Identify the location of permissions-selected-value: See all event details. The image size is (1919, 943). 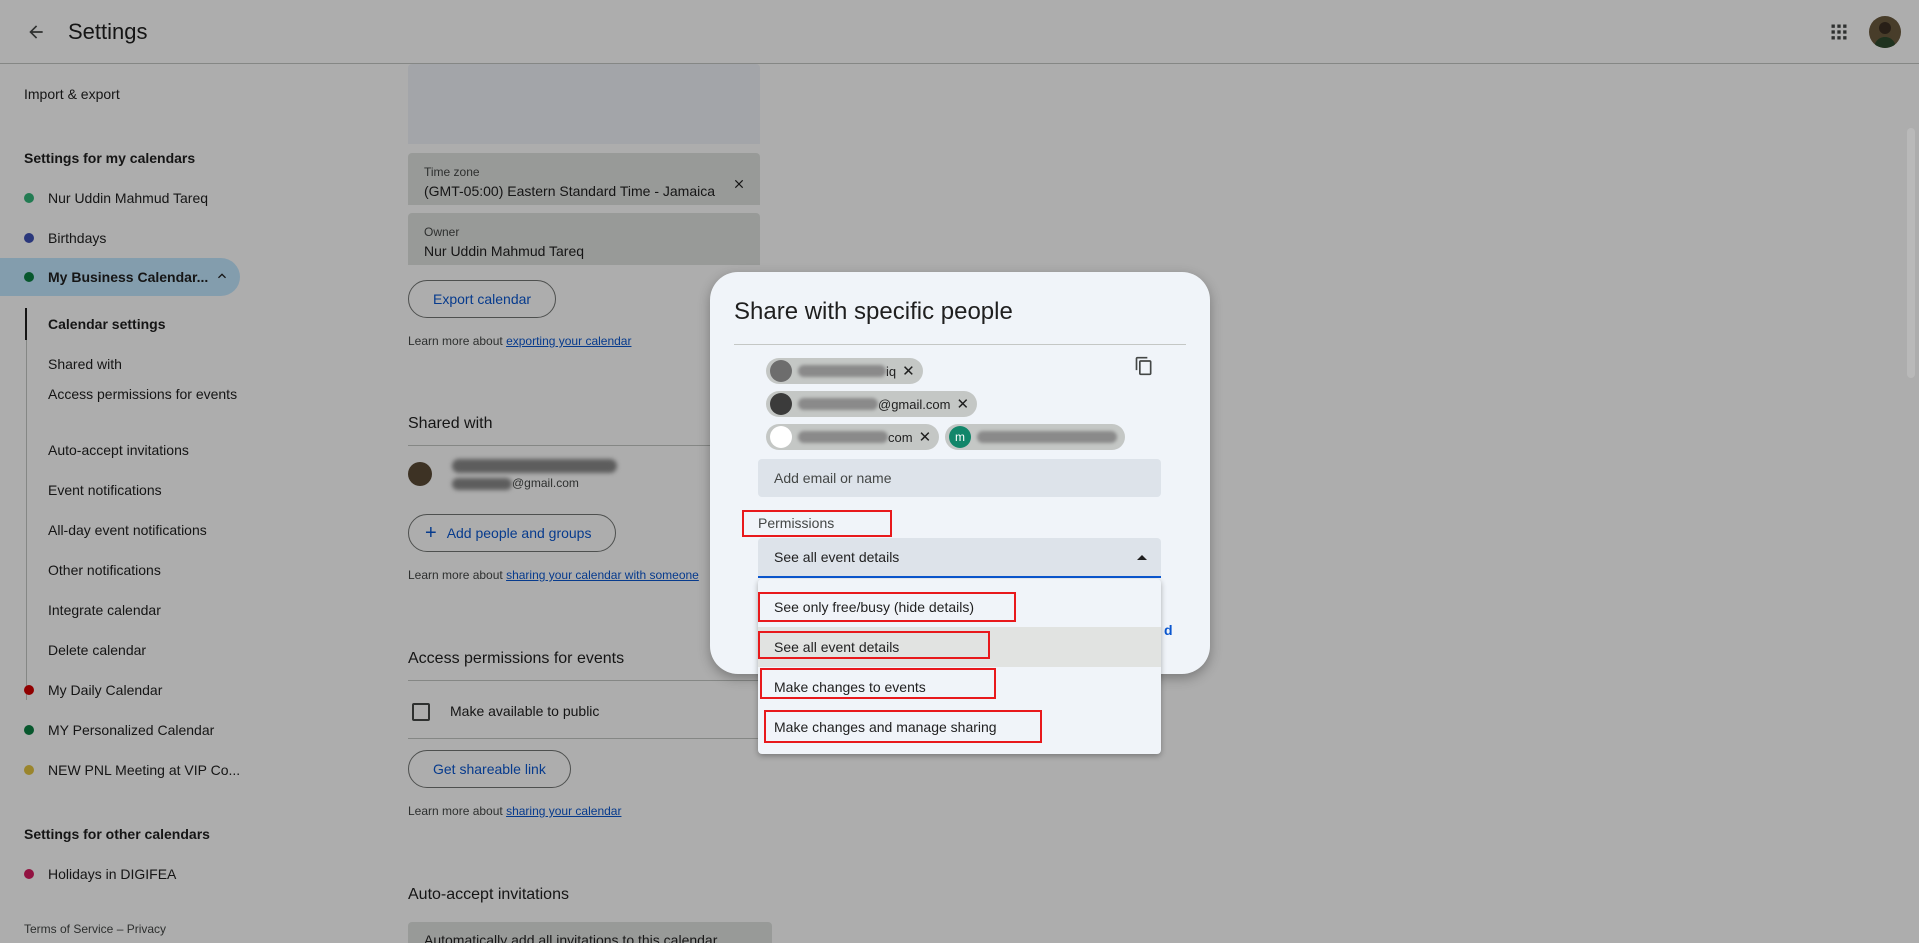
(837, 557).